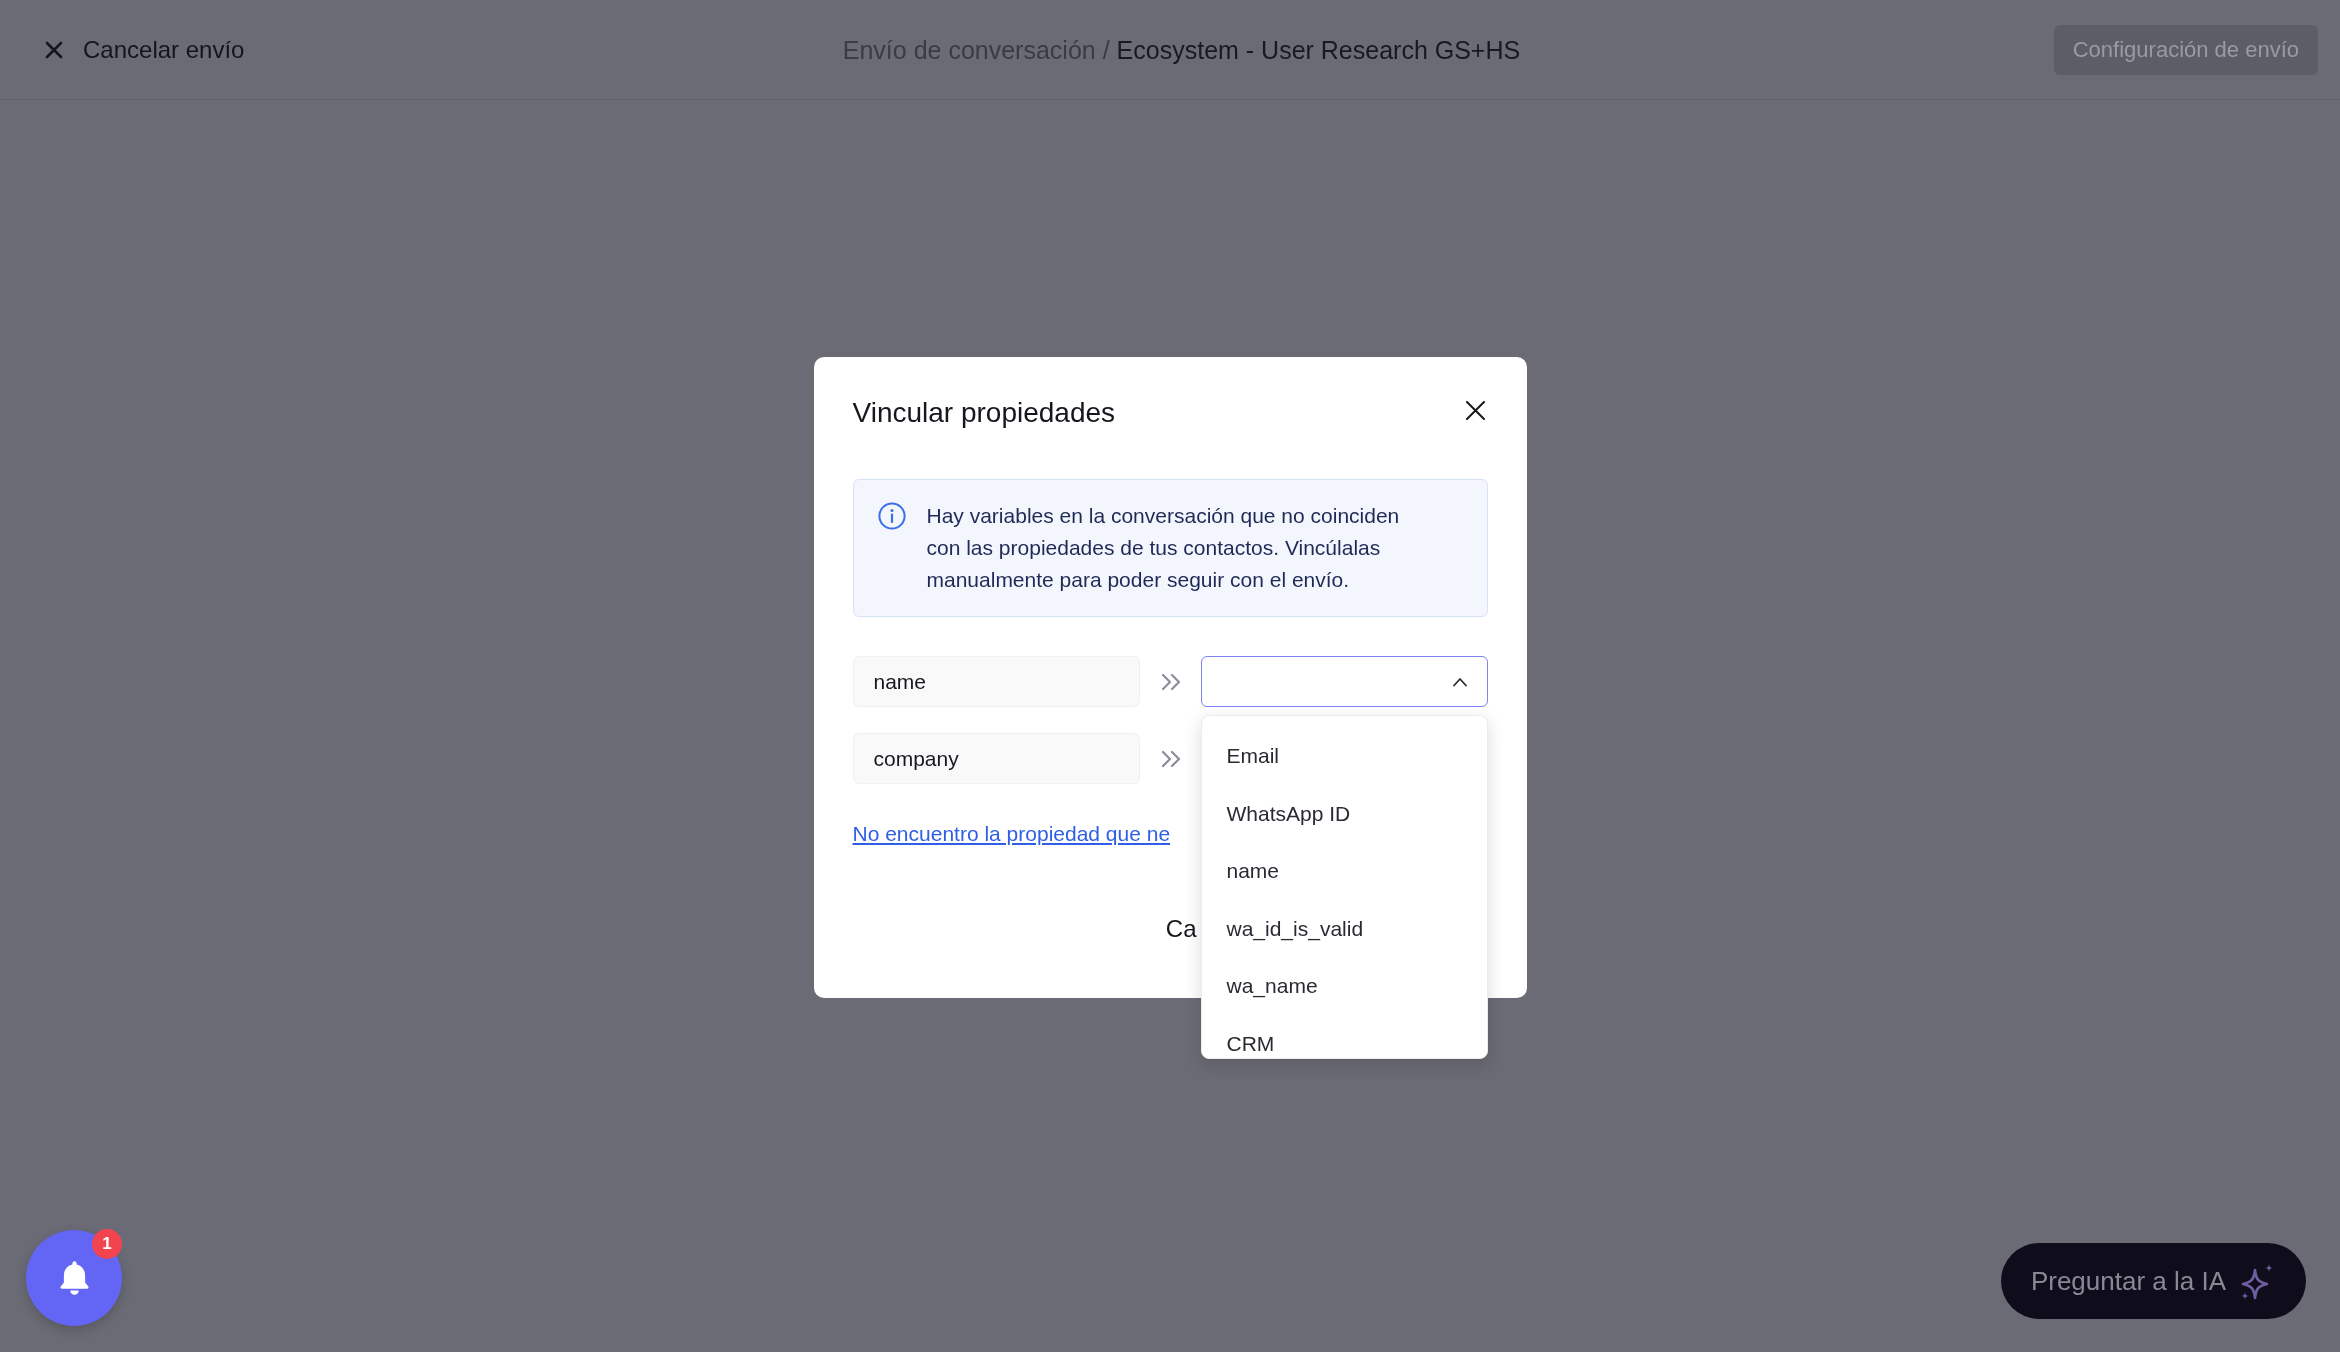  What do you see at coordinates (107, 1244) in the screenshot?
I see `notification-count: 1` at bounding box center [107, 1244].